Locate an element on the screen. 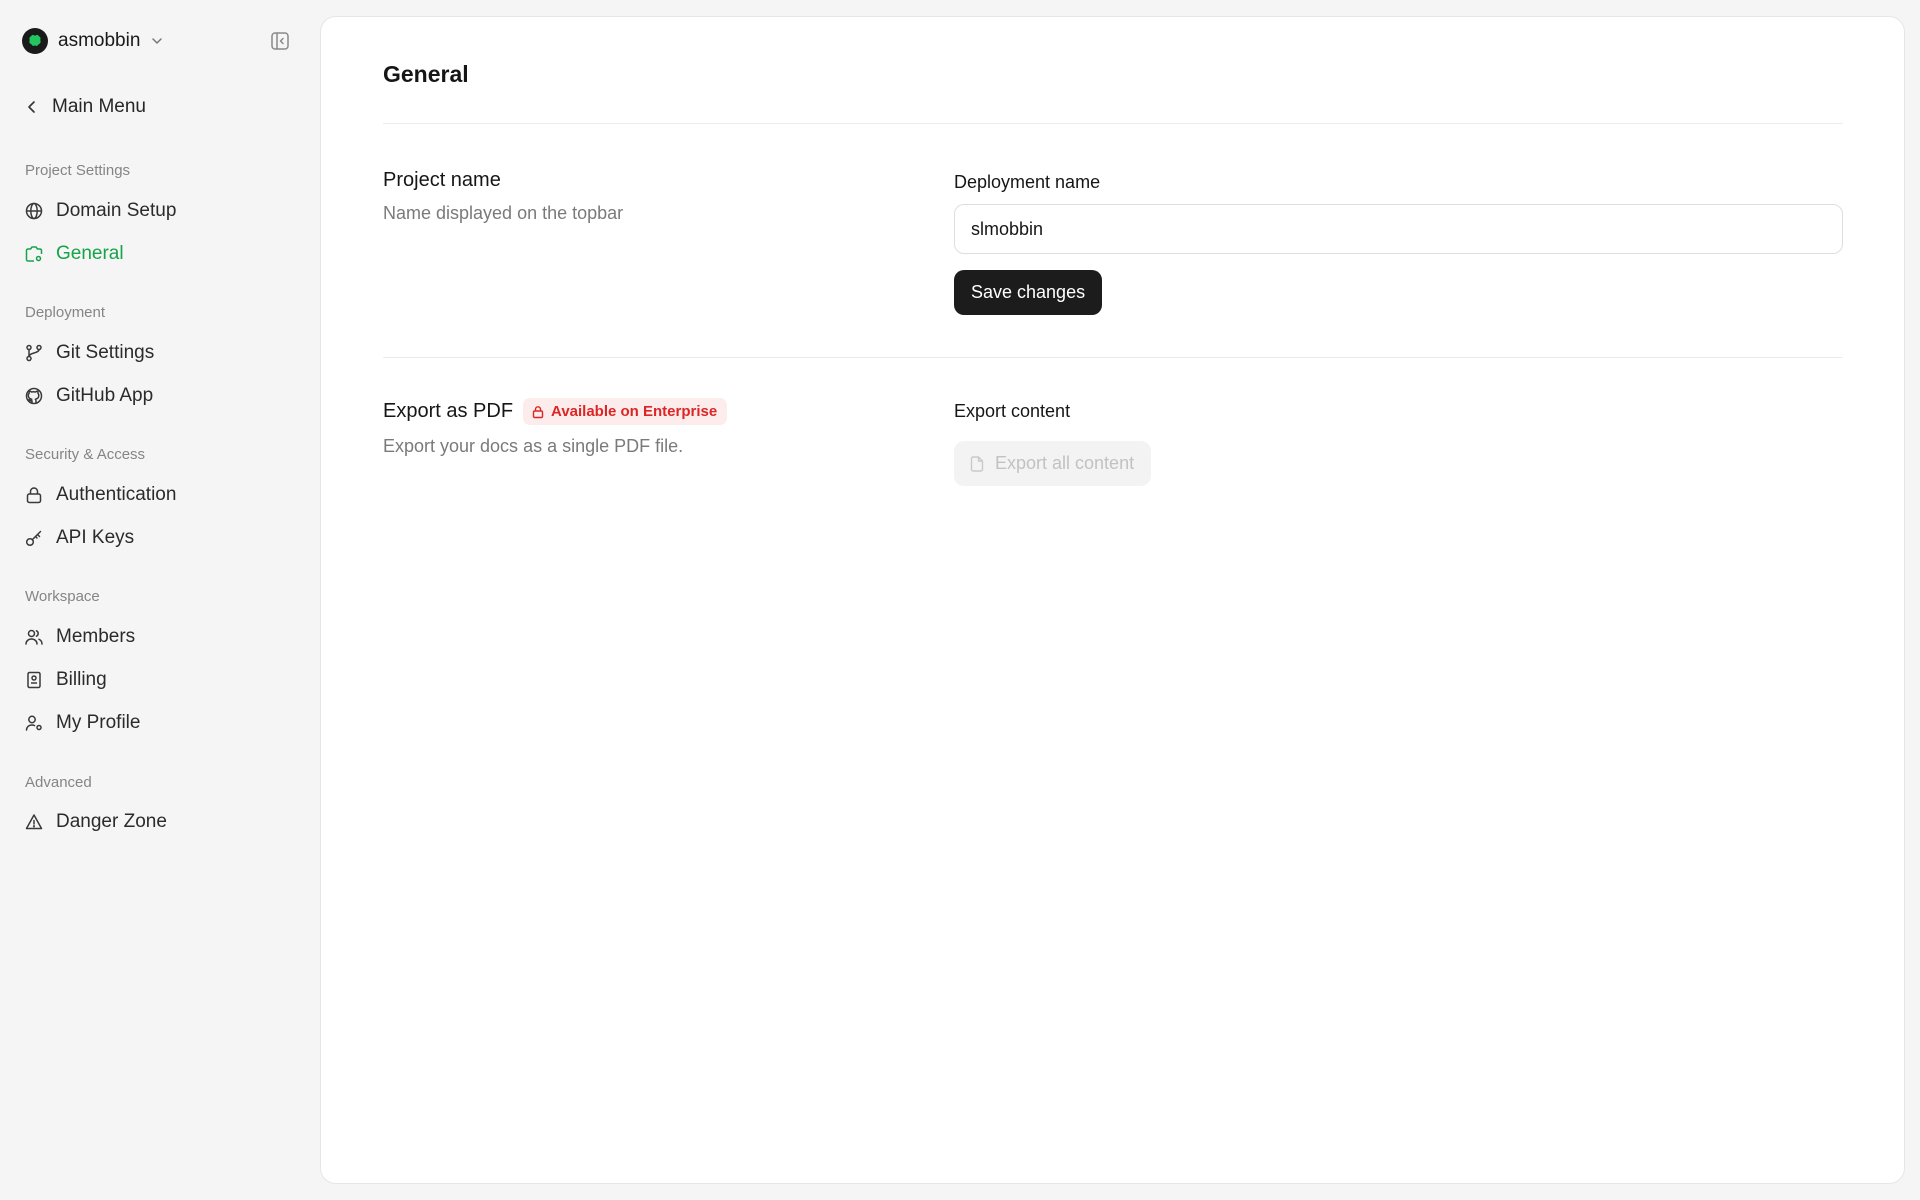 This screenshot has height=1200, width=1920. settings-gear-icon is located at coordinates (34, 254).